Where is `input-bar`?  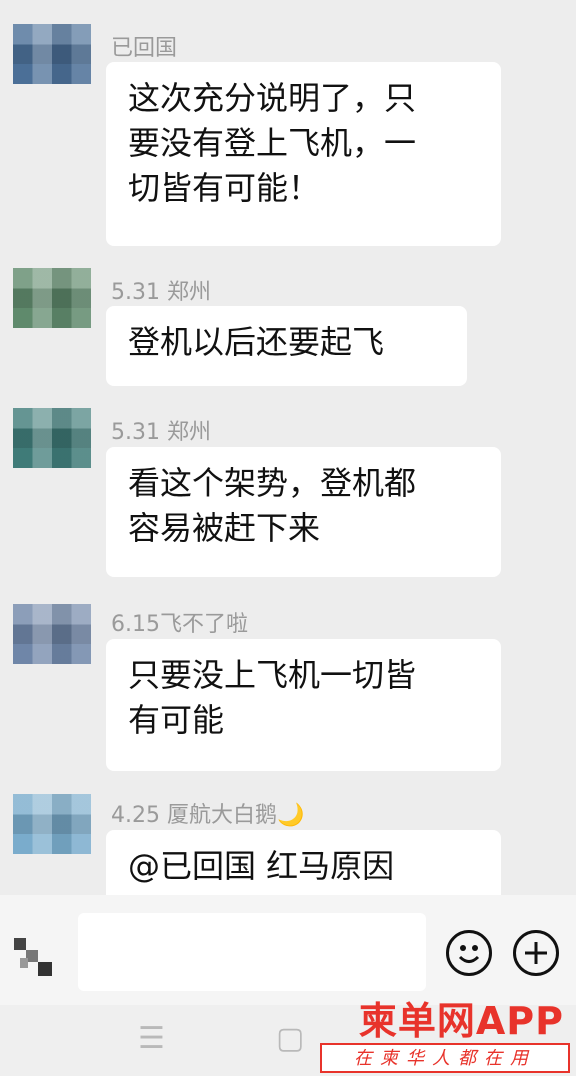 input-bar is located at coordinates (288, 950).